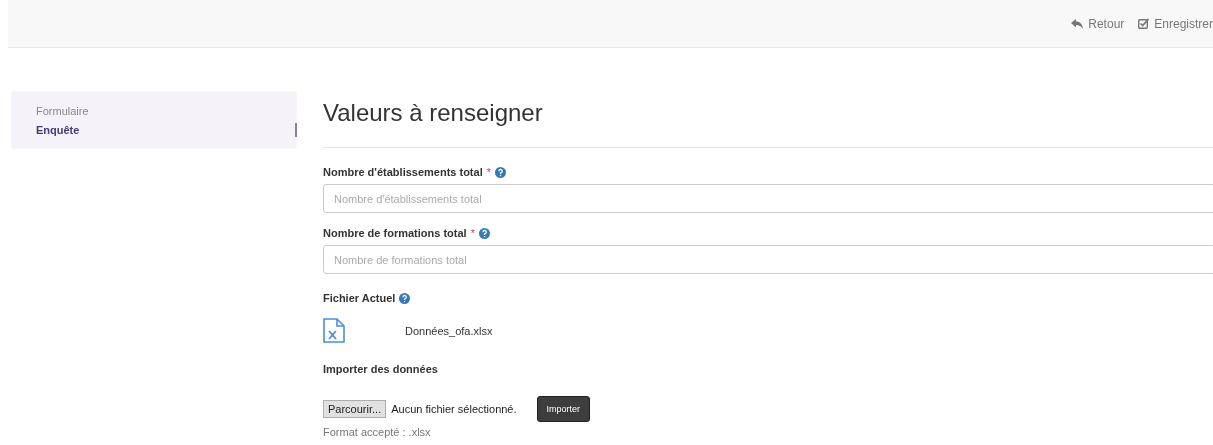 This screenshot has width=1213, height=445. What do you see at coordinates (563, 409) in the screenshot?
I see `import-button: Importer` at bounding box center [563, 409].